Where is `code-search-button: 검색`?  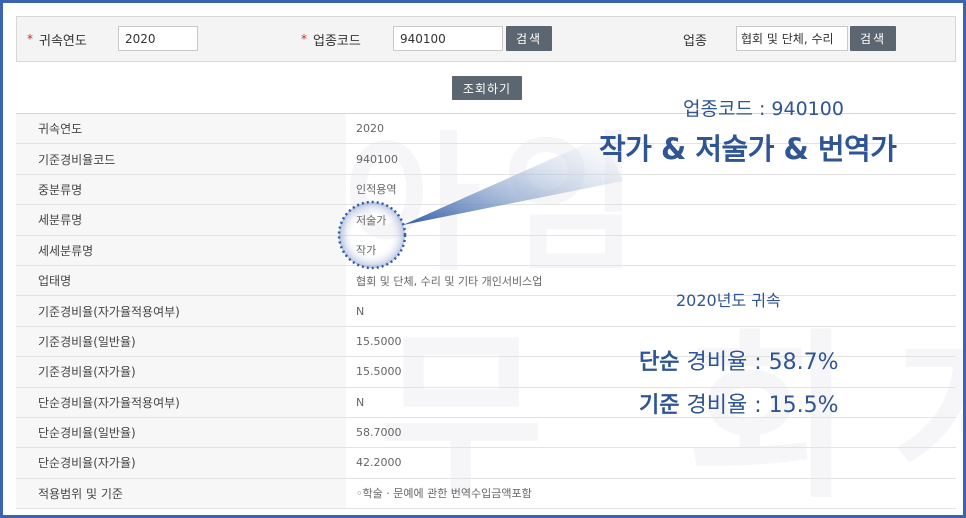
code-search-button: 검색 is located at coordinates (529, 38).